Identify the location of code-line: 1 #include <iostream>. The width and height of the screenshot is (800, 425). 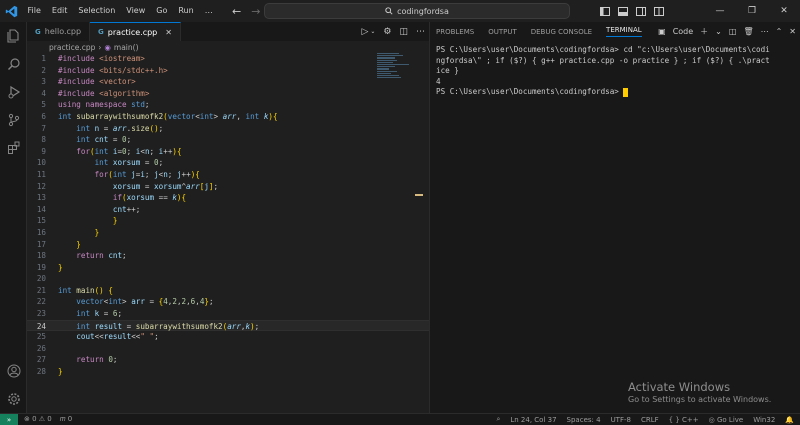
(228, 59).